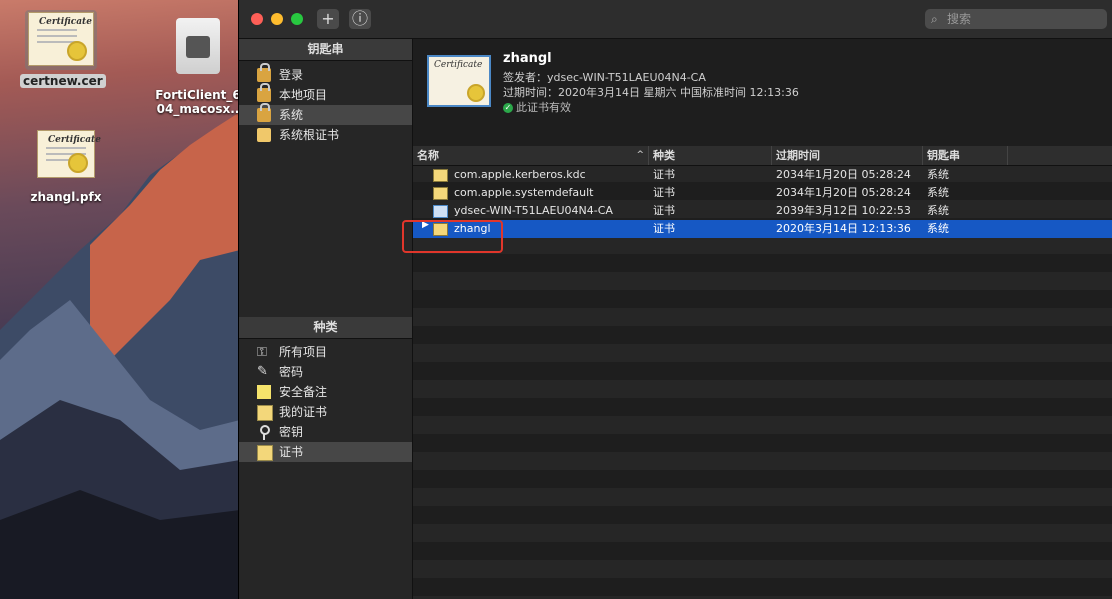 The width and height of the screenshot is (1112, 599). I want to click on desktop-file-forticlient: FortiClient_6 04_macosx.., so click(198, 67).